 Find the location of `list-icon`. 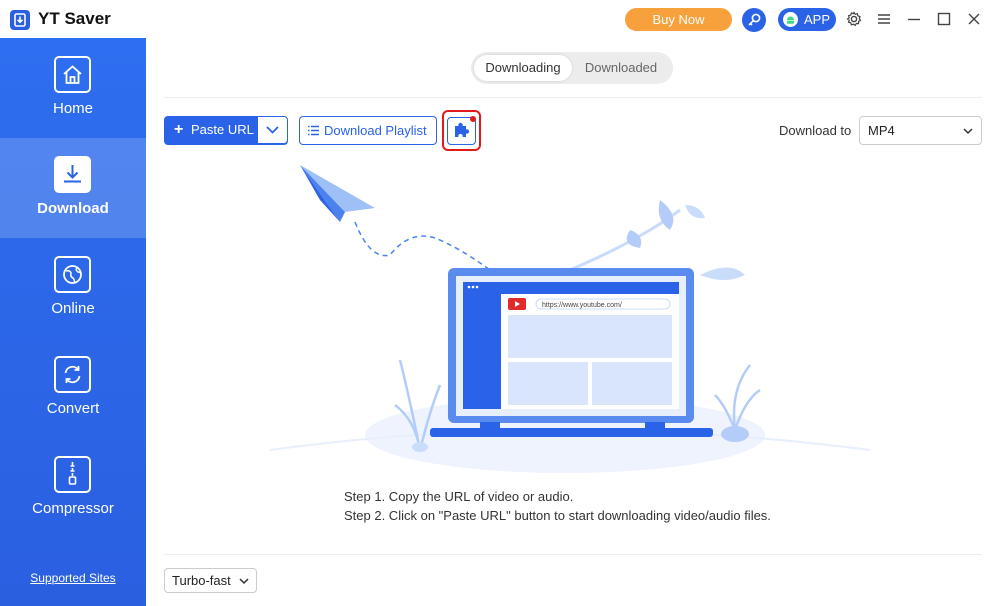

list-icon is located at coordinates (313, 130).